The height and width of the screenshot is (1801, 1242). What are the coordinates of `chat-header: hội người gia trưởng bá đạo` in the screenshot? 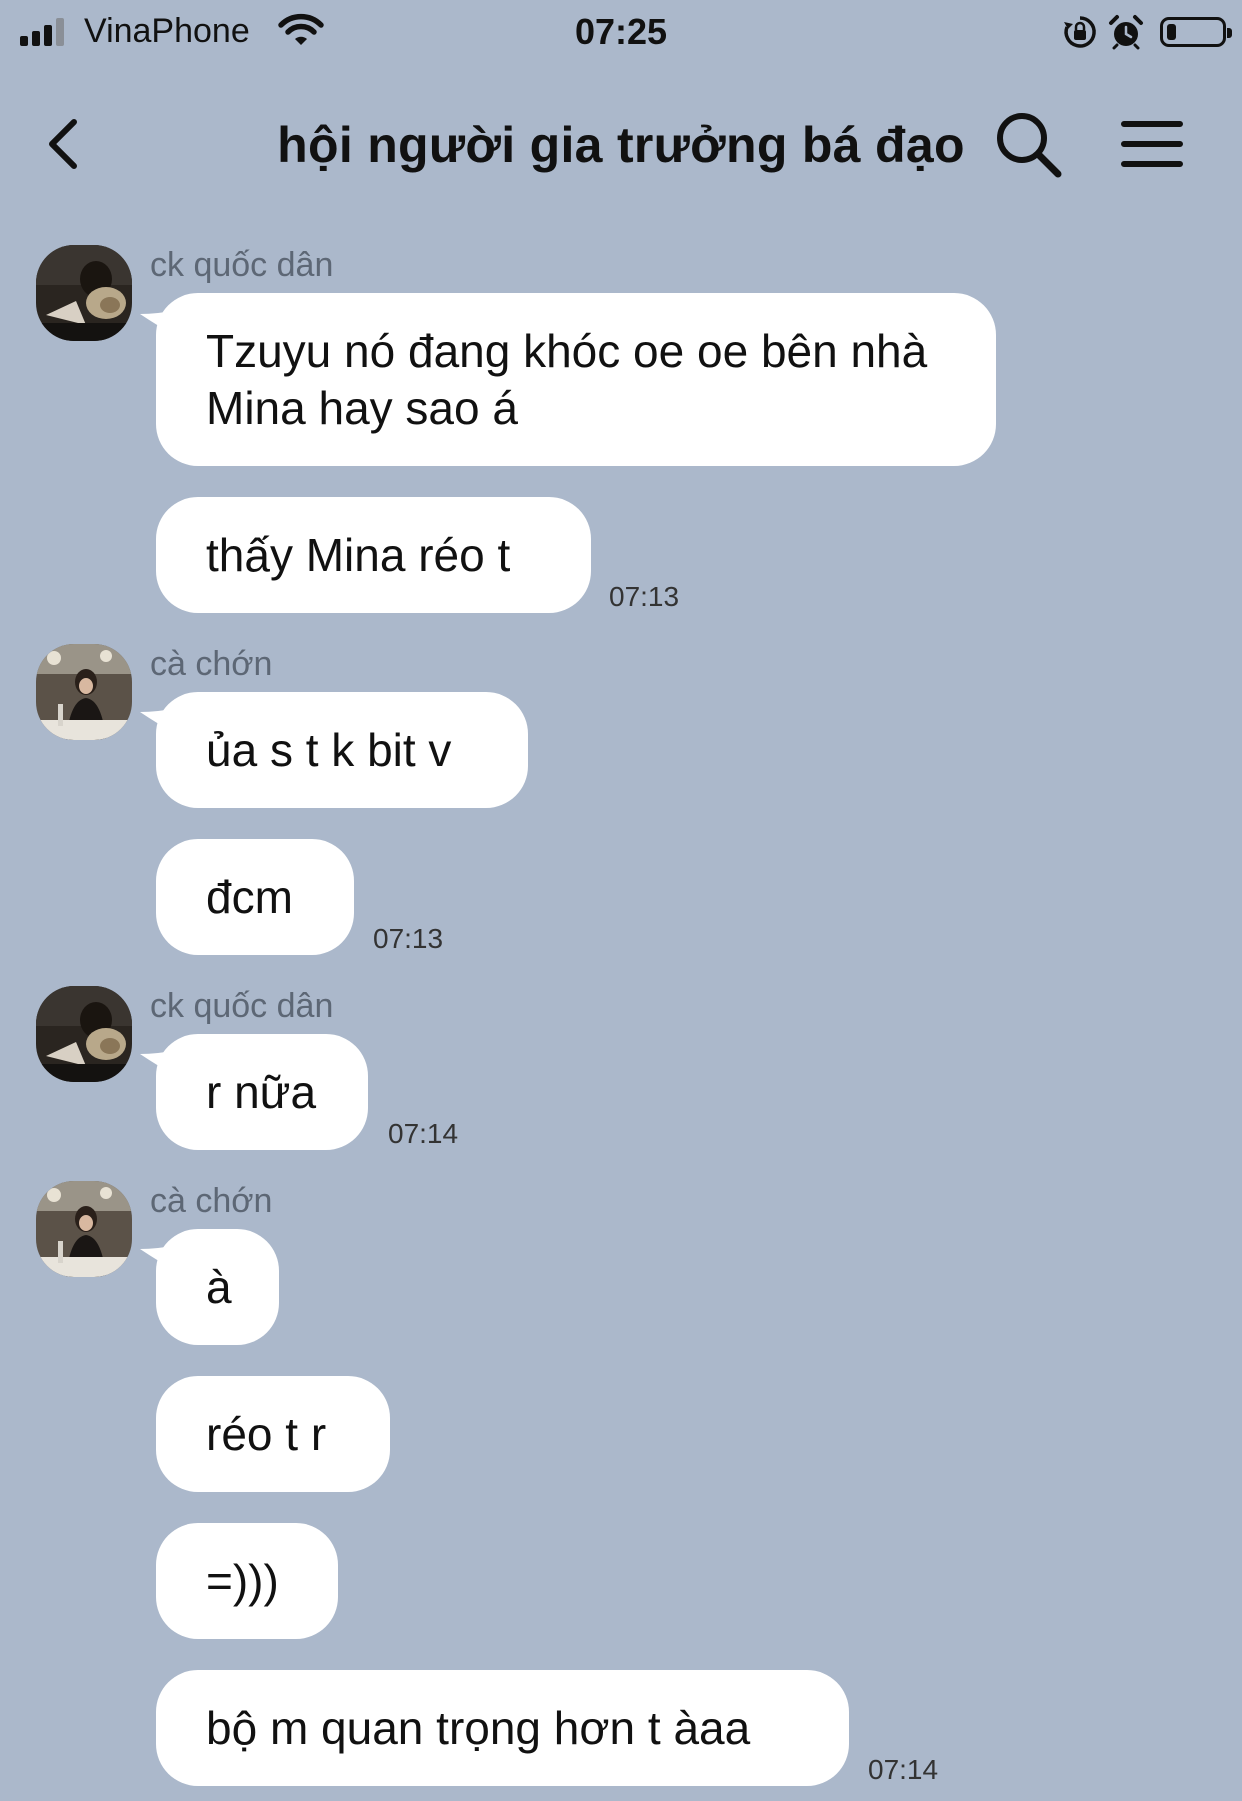 It's located at (621, 145).